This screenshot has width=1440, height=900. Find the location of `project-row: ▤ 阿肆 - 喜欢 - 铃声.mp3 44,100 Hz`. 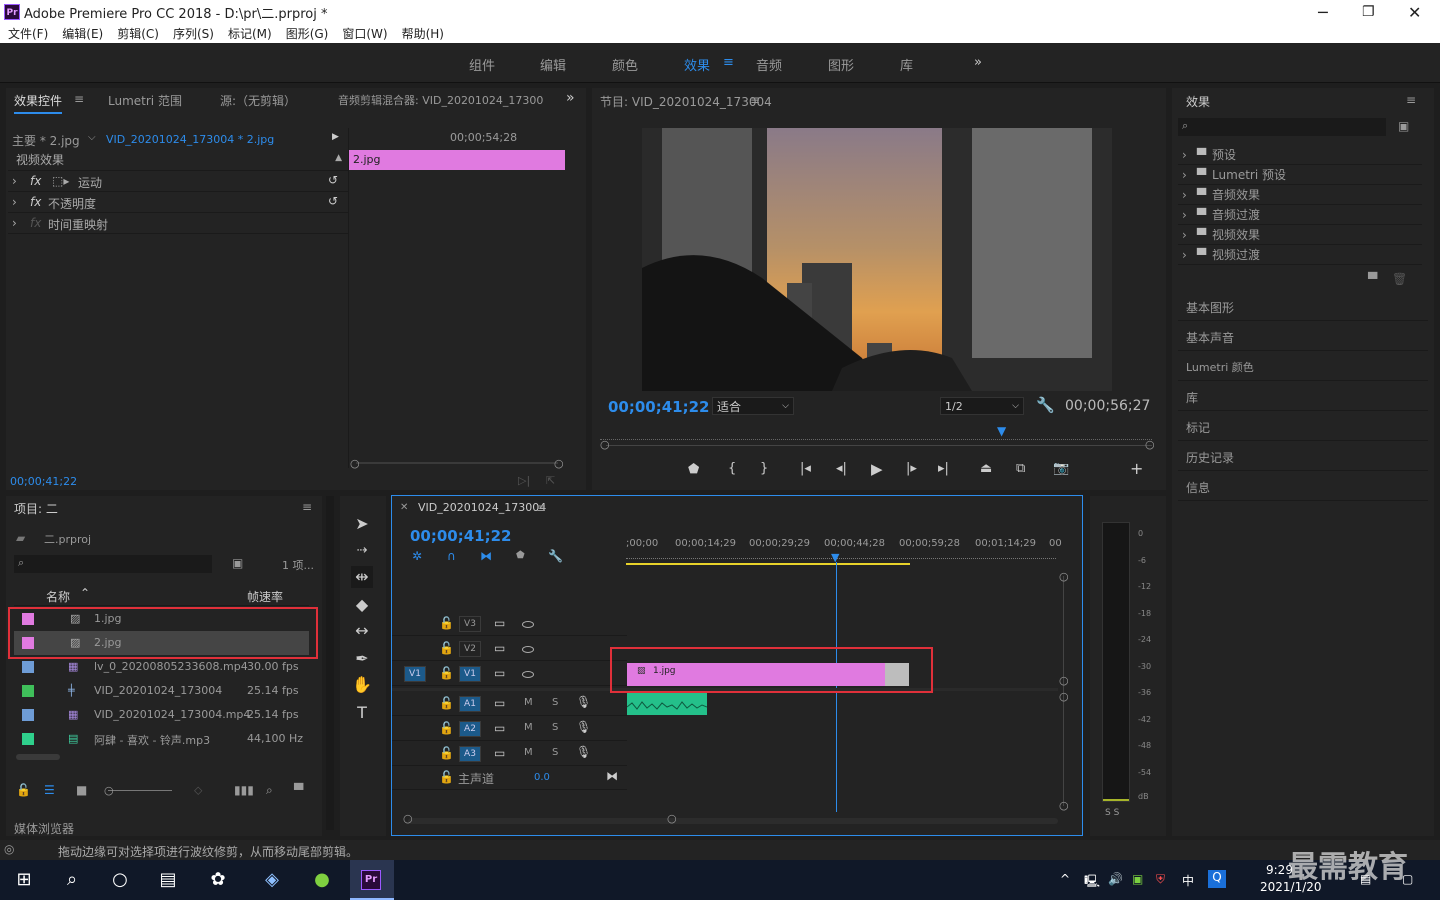

project-row: ▤ 阿肆 - 喜欢 - 铃声.mp3 44,100 Hz is located at coordinates (161, 739).